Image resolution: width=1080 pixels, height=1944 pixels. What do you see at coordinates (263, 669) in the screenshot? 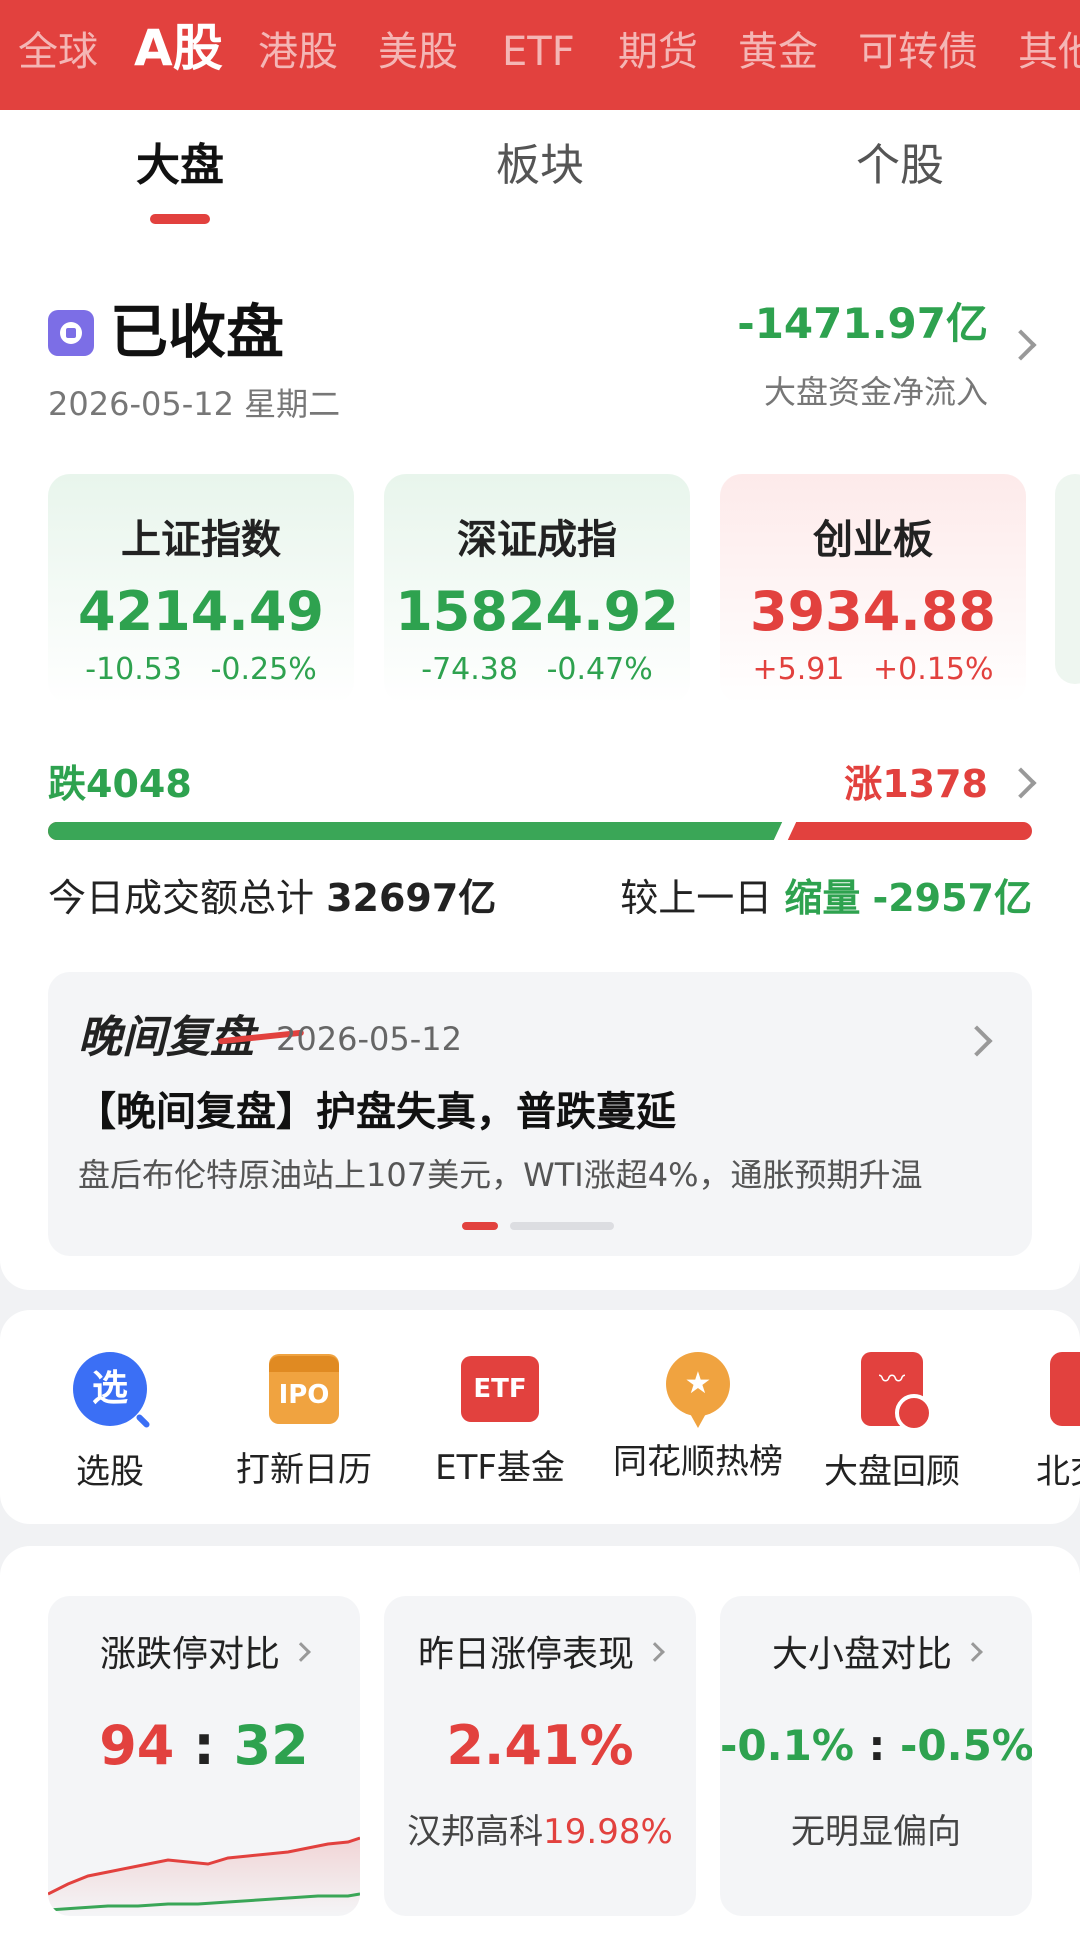
I see `index-change-pct: -0.25%` at bounding box center [263, 669].